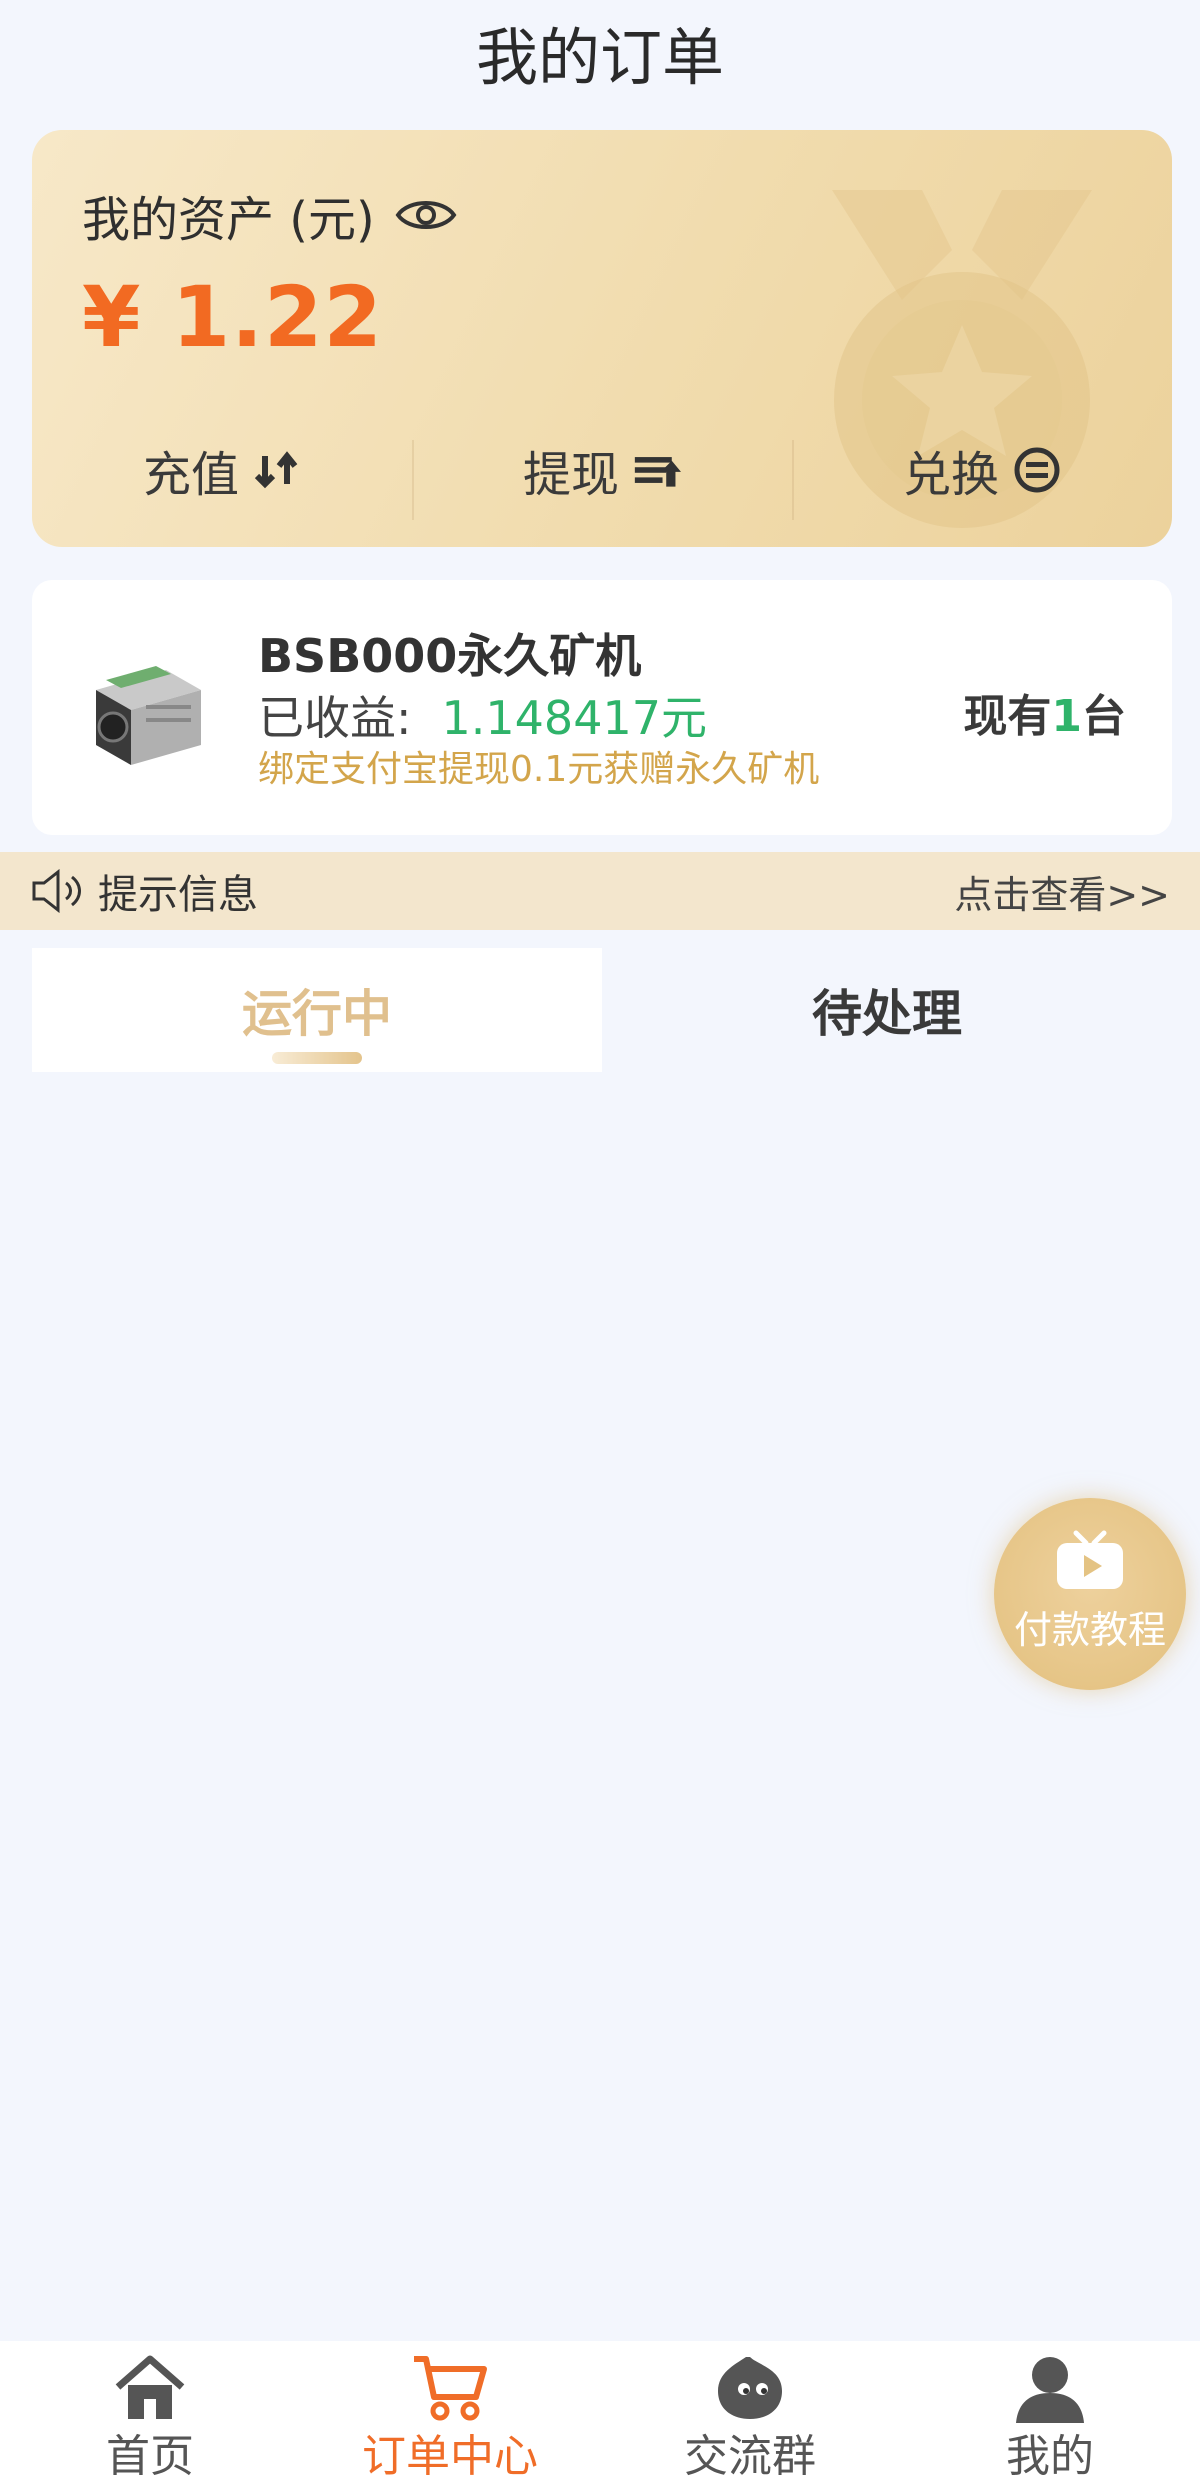 Image resolution: width=1200 pixels, height=2489 pixels. I want to click on eye-icon, so click(426, 215).